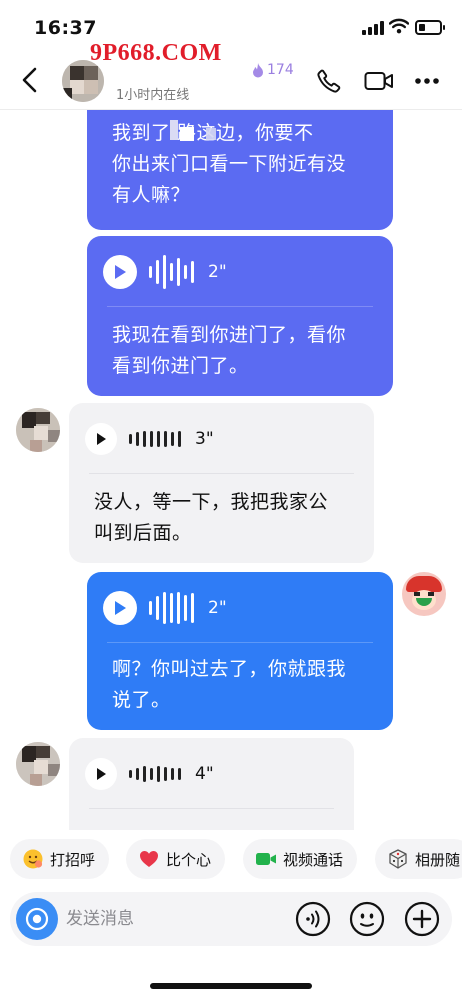 This screenshot has height=1000, width=462. Describe the element at coordinates (399, 26) in the screenshot. I see `wifi-icon` at that location.